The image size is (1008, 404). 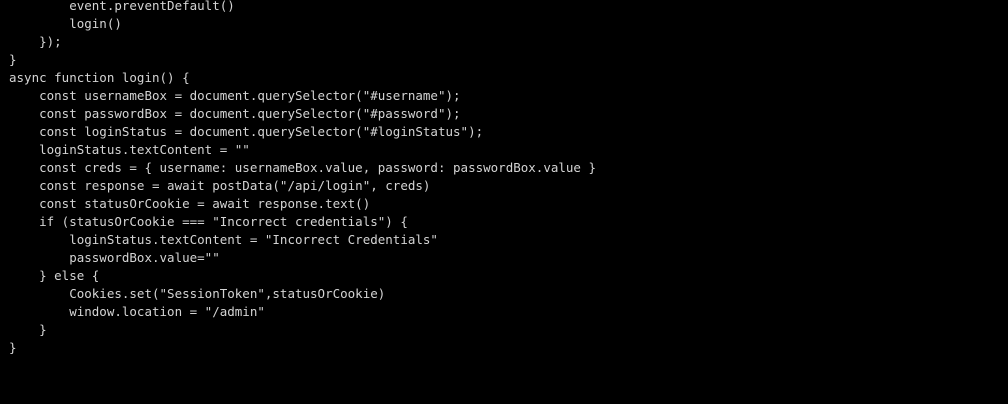 I want to click on code-line: } else {, so click(x=54, y=275).